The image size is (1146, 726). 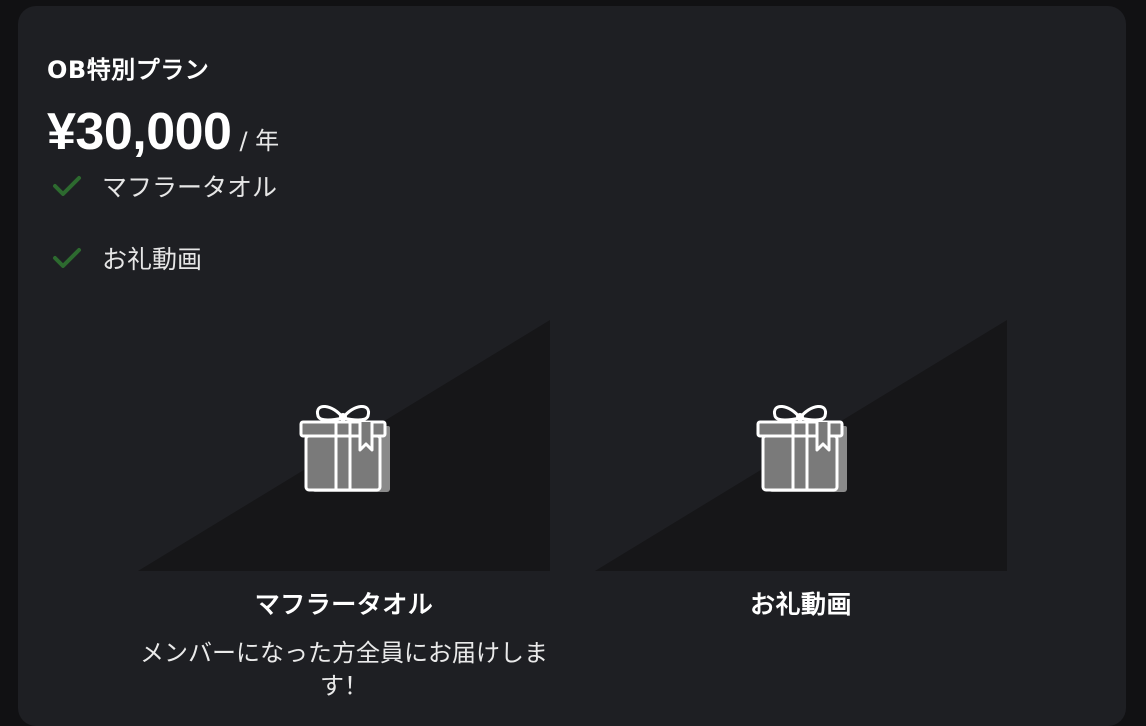 I want to click on feature-label: マフラータオル, so click(x=190, y=187).